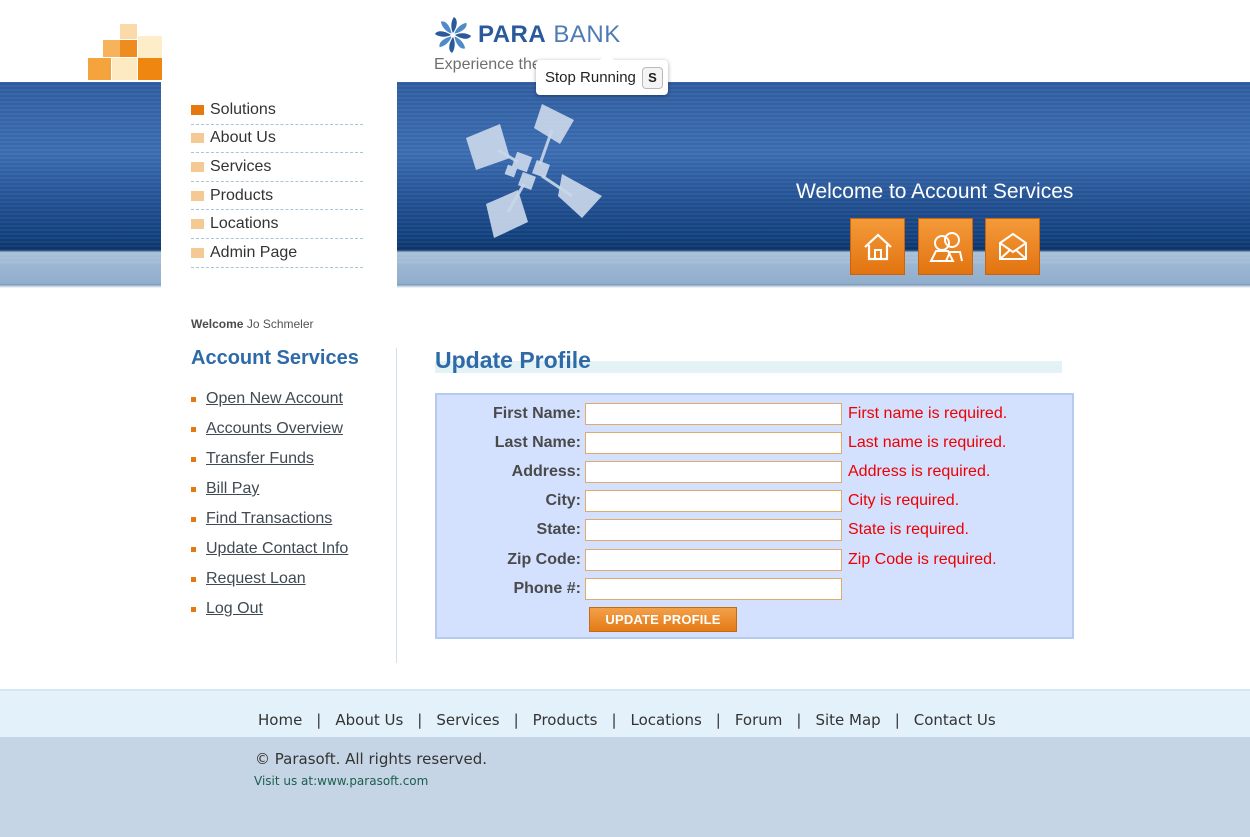  I want to click on footer-link-about-us: About Us, so click(369, 720).